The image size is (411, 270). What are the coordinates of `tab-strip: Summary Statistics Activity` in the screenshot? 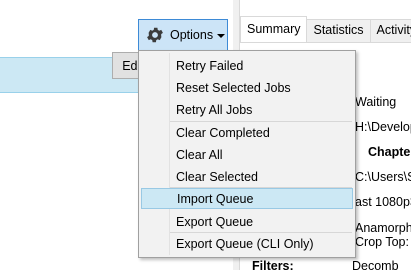 It's located at (325, 29).